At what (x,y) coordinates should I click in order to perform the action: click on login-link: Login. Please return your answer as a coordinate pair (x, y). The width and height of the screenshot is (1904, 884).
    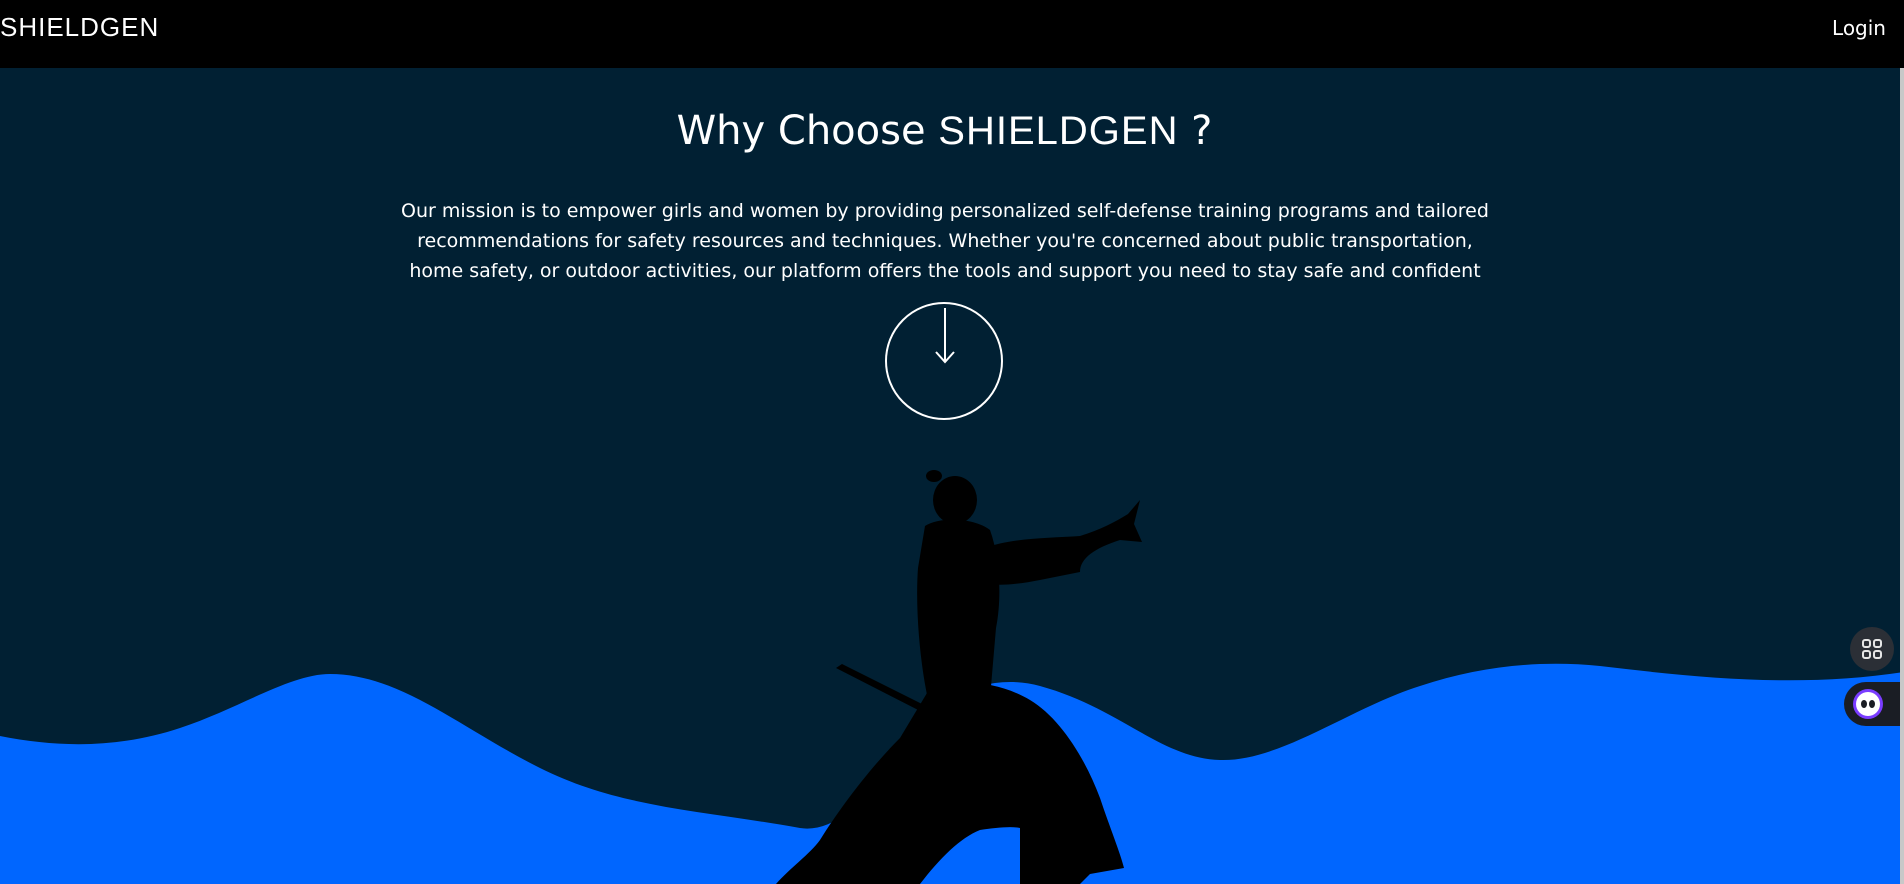
    Looking at the image, I should click on (1859, 28).